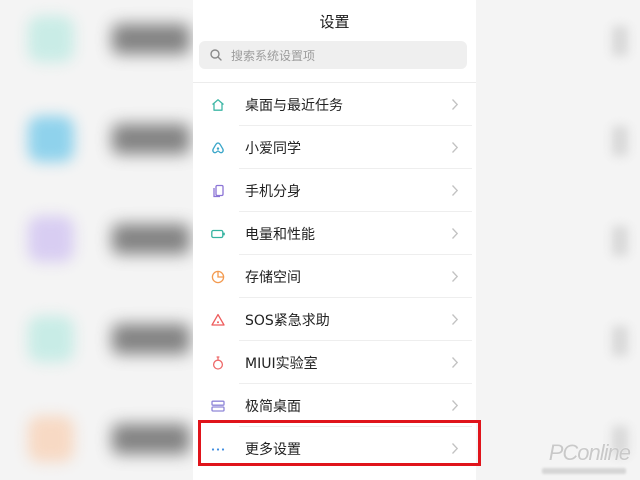 The image size is (640, 480). Describe the element at coordinates (281, 364) in the screenshot. I see `settings-item-label: MIUI实验室` at that location.